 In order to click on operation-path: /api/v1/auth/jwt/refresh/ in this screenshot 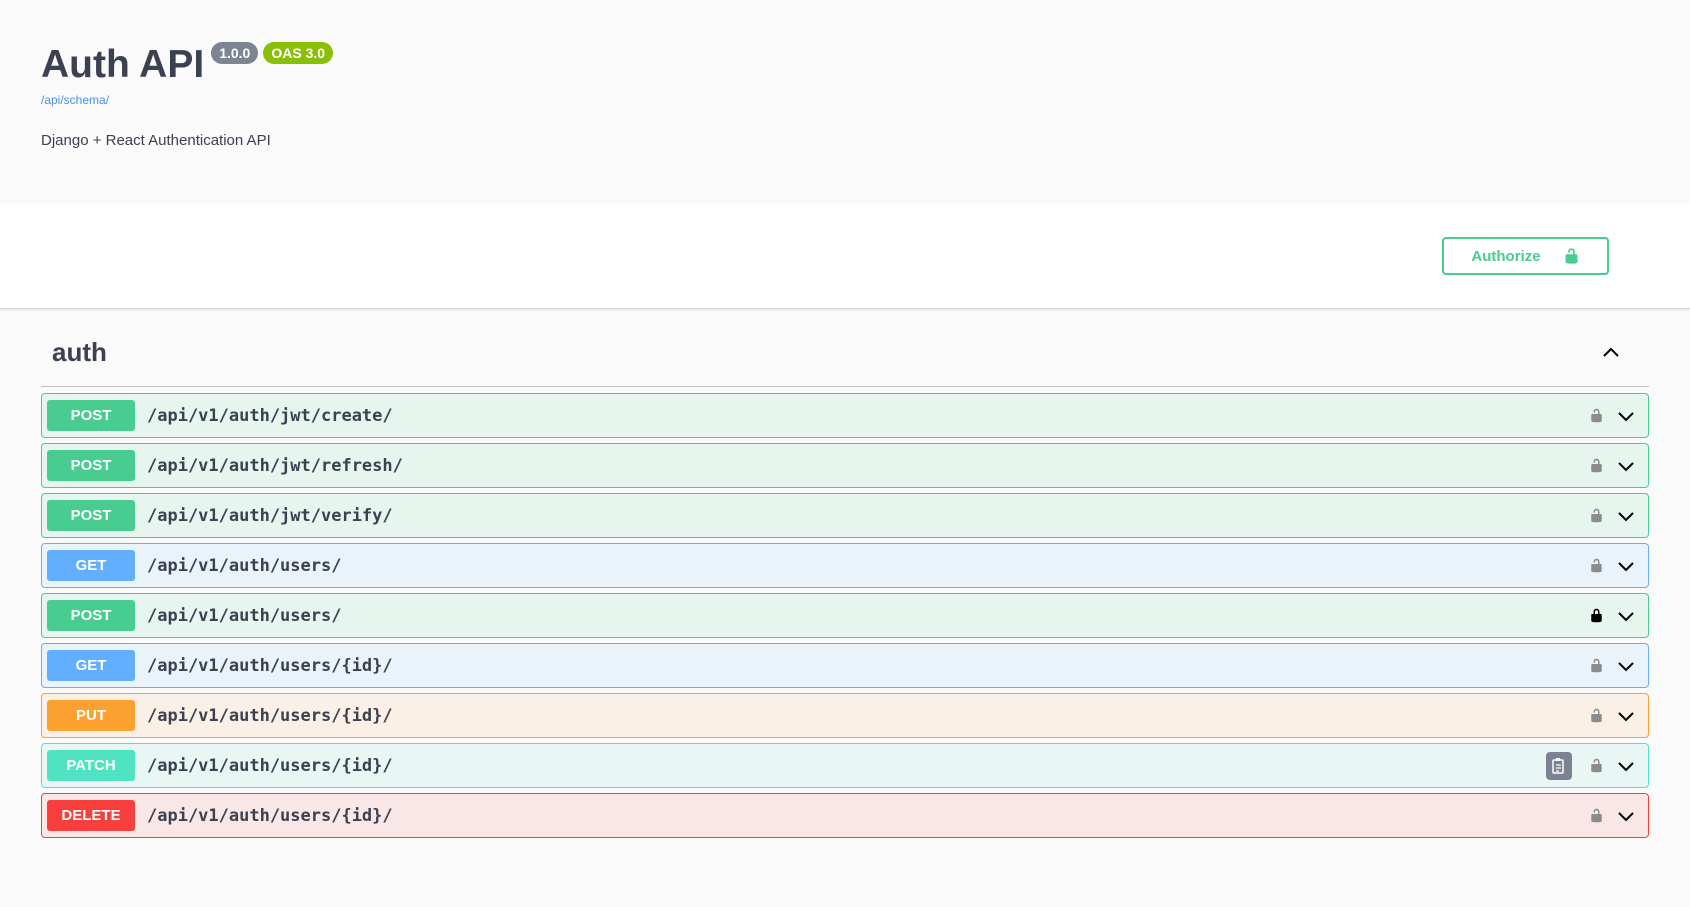, I will do `click(275, 465)`.